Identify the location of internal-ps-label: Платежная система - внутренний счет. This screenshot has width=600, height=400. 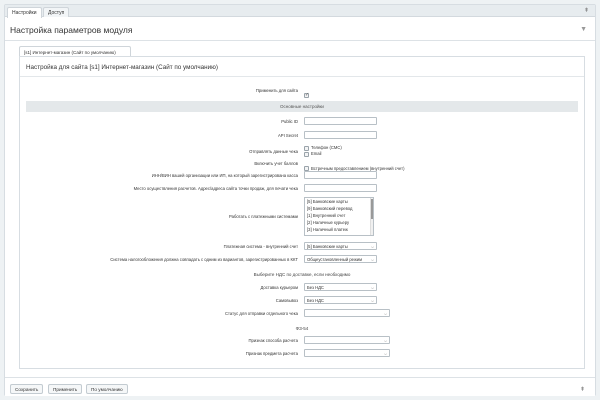
(260, 246).